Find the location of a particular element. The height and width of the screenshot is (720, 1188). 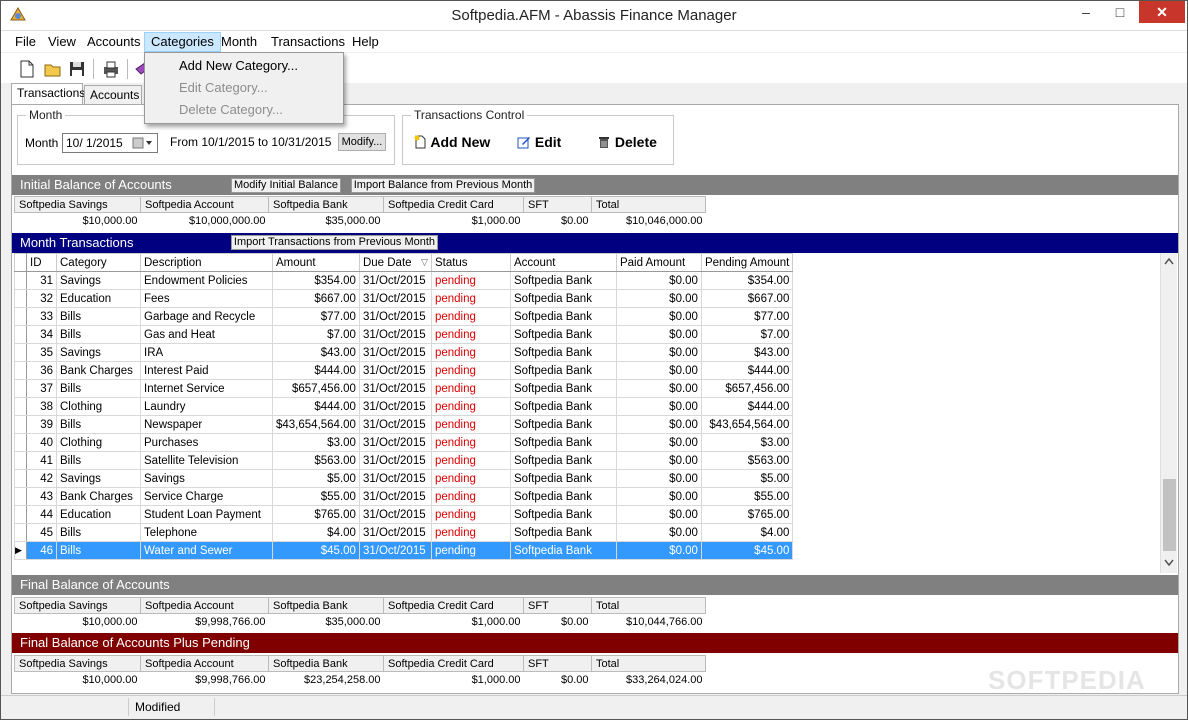

cell-id: 39 is located at coordinates (41, 424).